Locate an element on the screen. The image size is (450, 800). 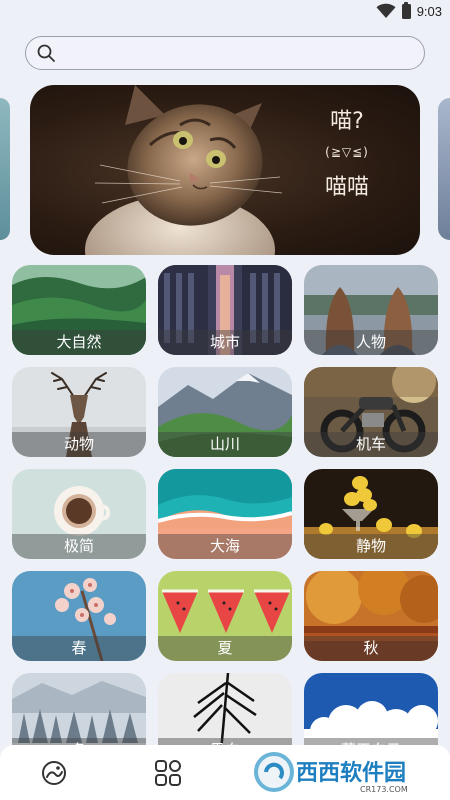
banner-line1: 喵? is located at coordinates (347, 121).